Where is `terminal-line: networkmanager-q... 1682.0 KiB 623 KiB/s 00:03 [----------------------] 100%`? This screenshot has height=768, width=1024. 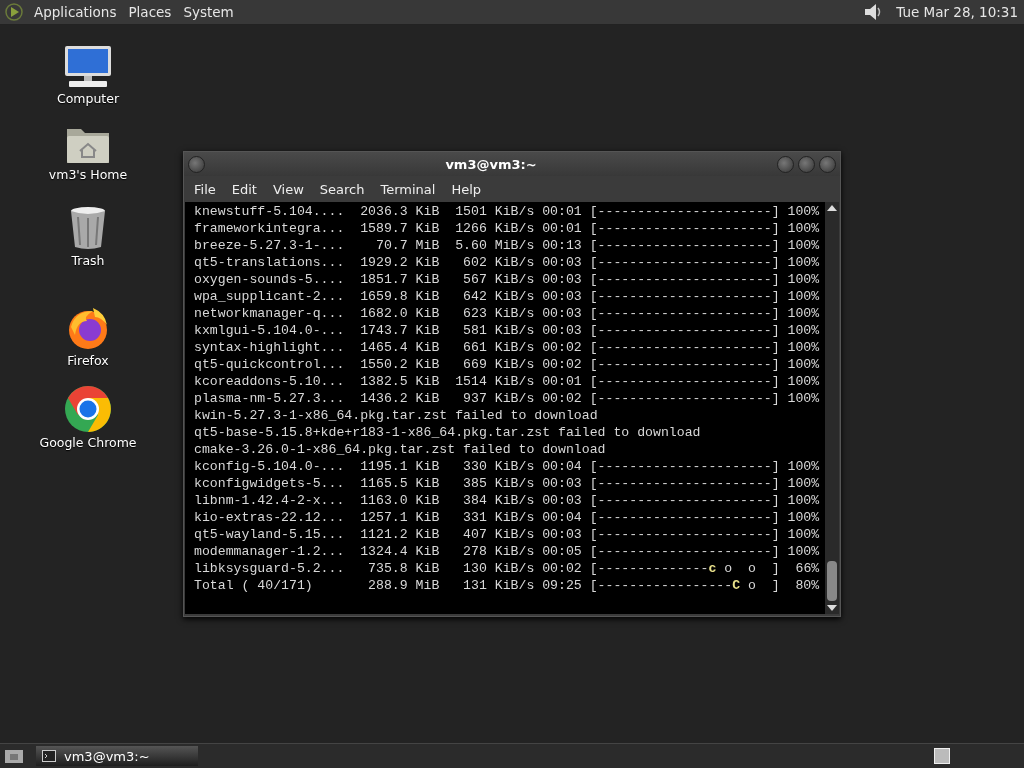 terminal-line: networkmanager-q... 1682.0 KiB 623 KiB/s 00:03 [----------------------] 100% is located at coordinates (507, 313).